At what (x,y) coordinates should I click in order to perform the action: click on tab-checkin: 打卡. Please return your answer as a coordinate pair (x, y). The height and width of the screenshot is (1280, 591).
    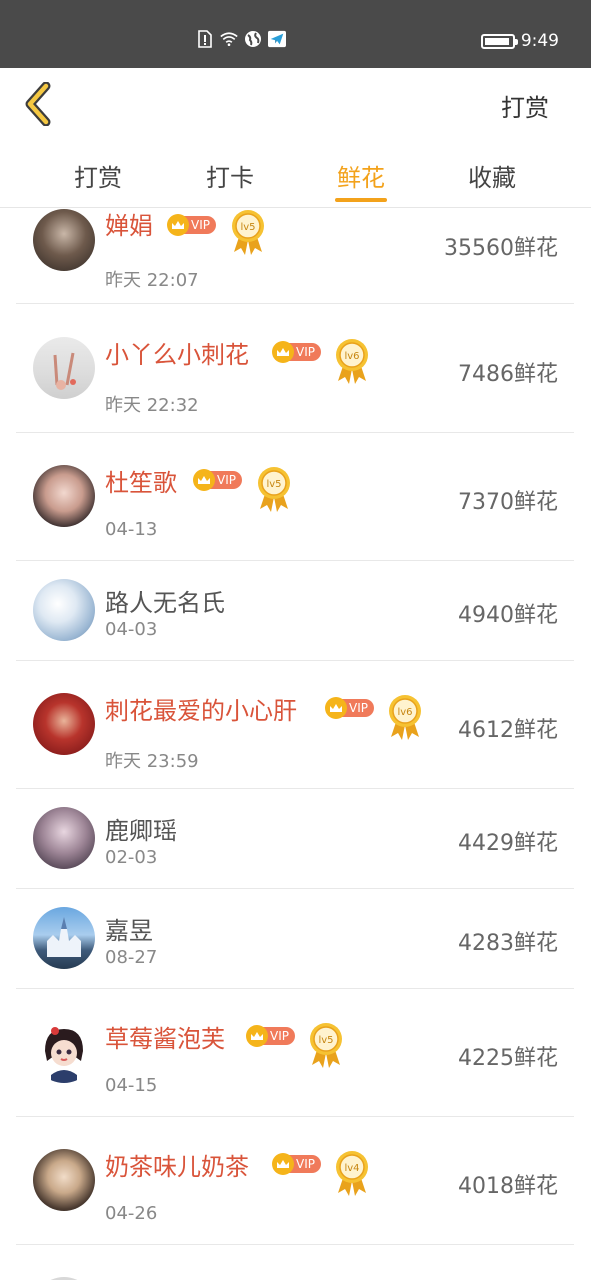
    Looking at the image, I should click on (230, 175).